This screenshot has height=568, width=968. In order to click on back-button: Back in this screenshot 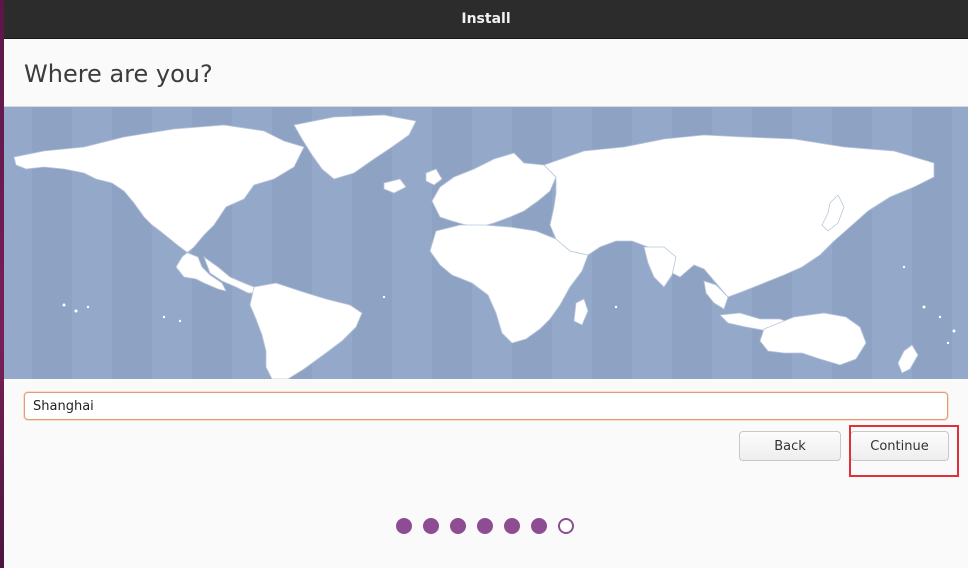, I will do `click(790, 446)`.